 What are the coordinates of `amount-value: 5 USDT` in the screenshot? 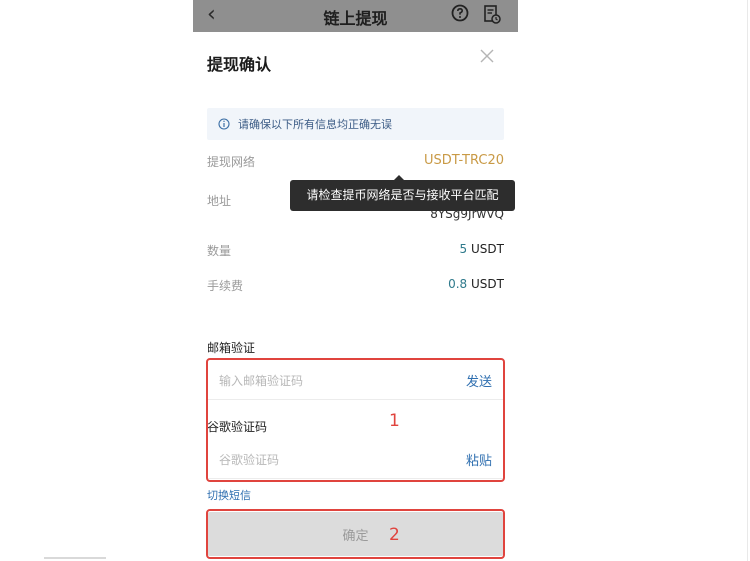 It's located at (482, 249).